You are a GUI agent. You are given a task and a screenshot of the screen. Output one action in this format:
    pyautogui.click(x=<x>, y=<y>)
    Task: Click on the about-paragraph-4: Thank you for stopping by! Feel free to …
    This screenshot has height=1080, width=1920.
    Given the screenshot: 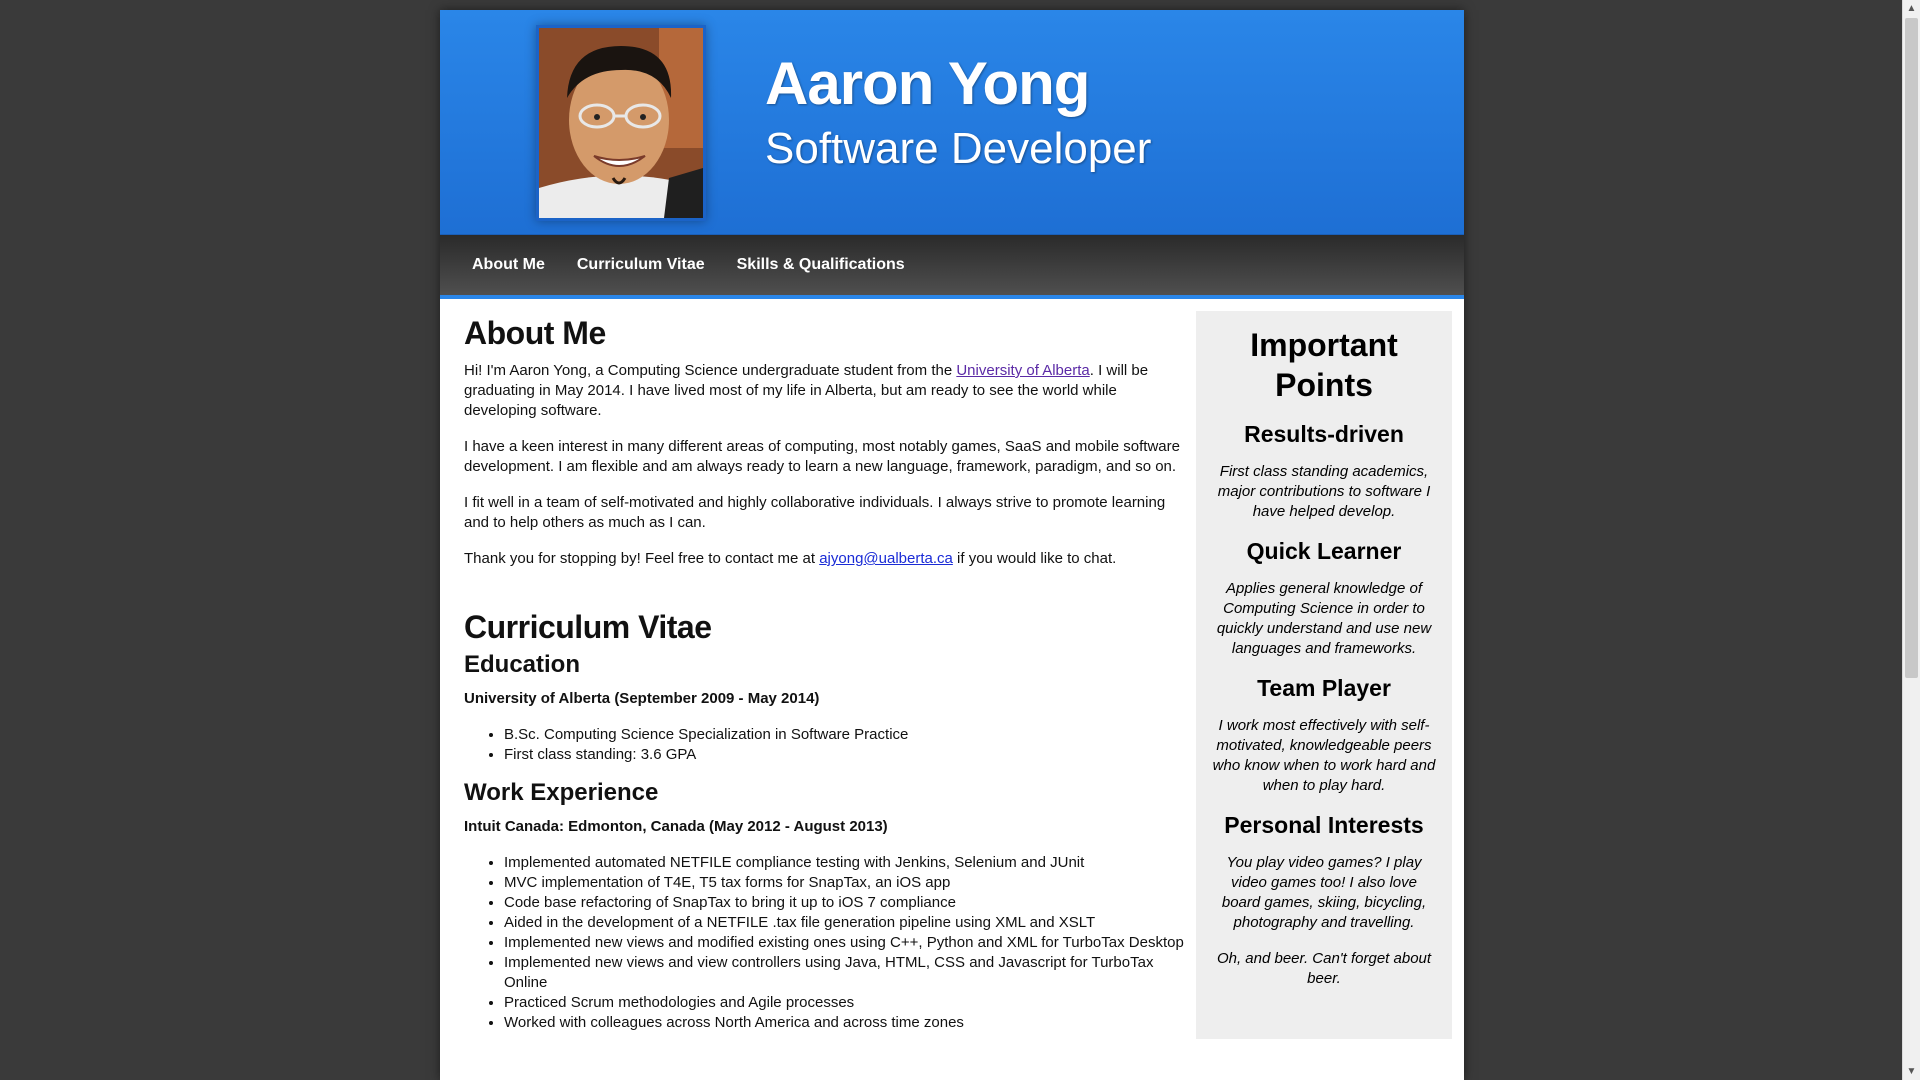 What is the action you would take?
    pyautogui.click(x=824, y=559)
    